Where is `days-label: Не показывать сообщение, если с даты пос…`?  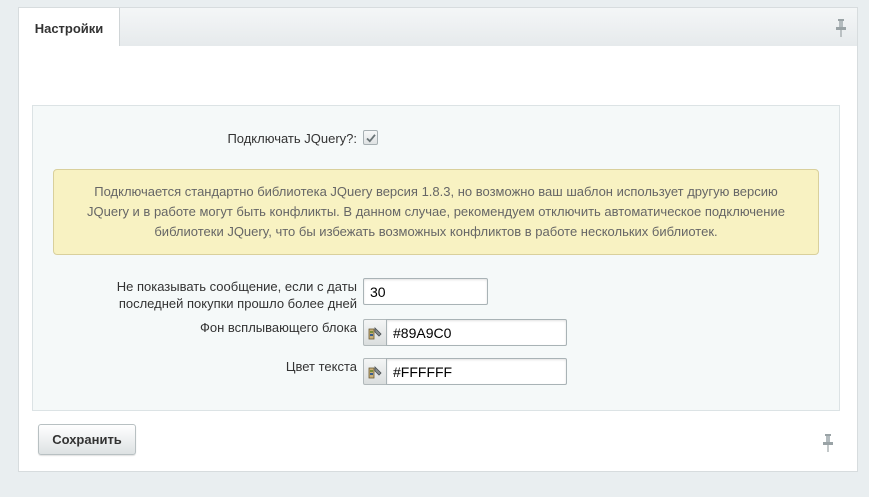 days-label: Не показывать сообщение, если с даты пос… is located at coordinates (215, 295).